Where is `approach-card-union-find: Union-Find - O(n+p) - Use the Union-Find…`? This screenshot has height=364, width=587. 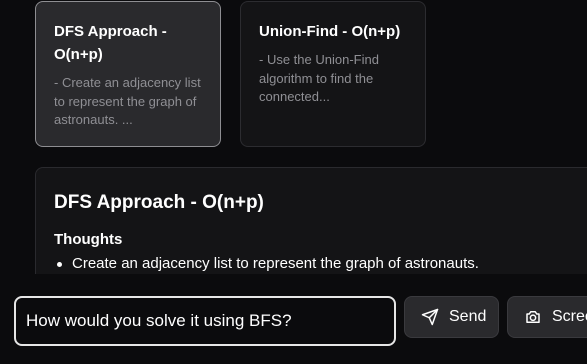
approach-card-union-find: Union-Find - O(n+p) - Use the Union-Find… is located at coordinates (333, 74).